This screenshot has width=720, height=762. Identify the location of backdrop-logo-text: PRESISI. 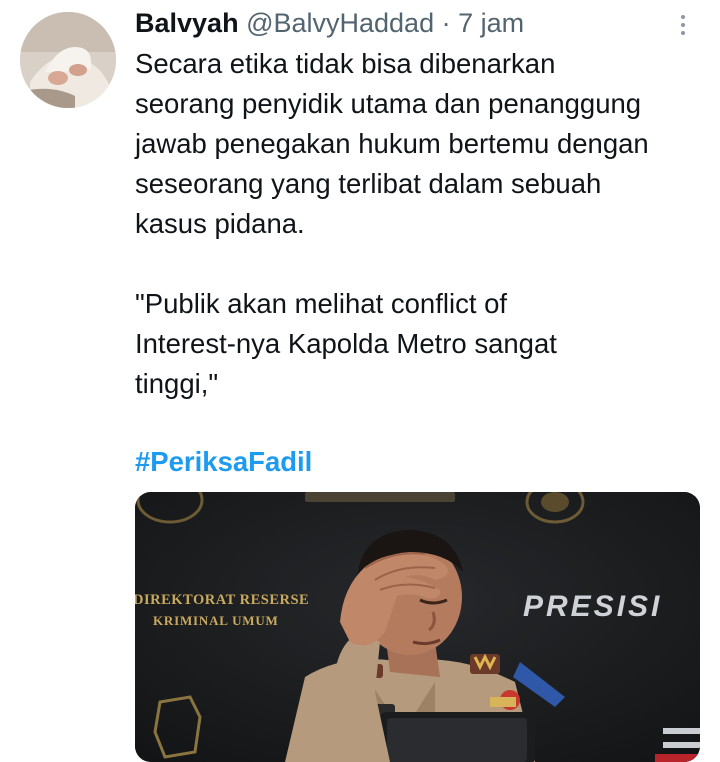
(592, 606).